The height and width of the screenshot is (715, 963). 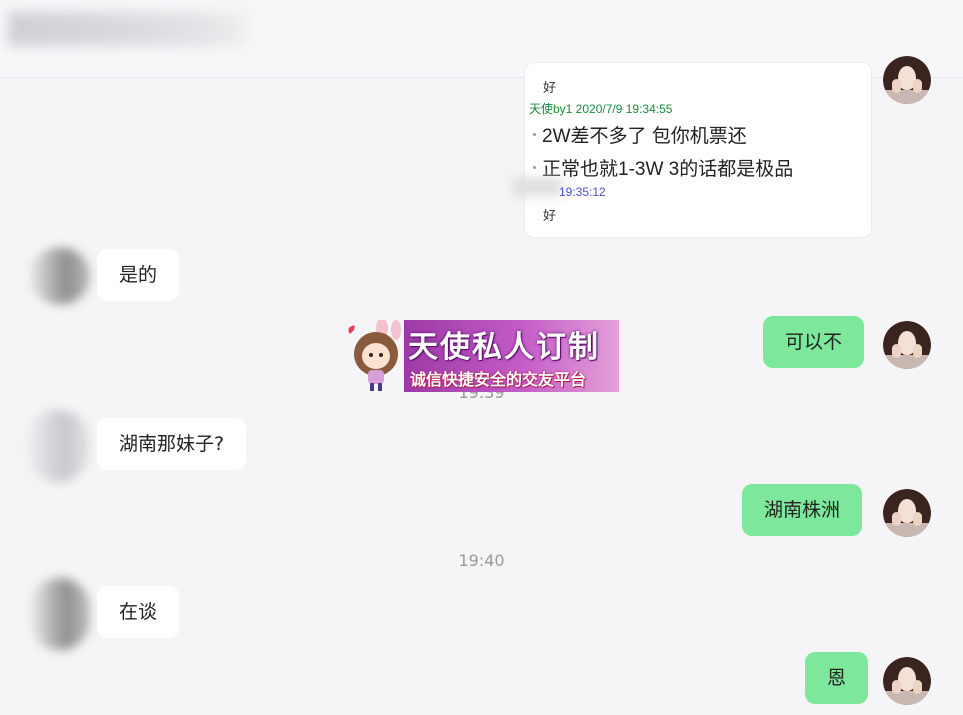 What do you see at coordinates (837, 678) in the screenshot?
I see `sent-message-bubble: 恩` at bounding box center [837, 678].